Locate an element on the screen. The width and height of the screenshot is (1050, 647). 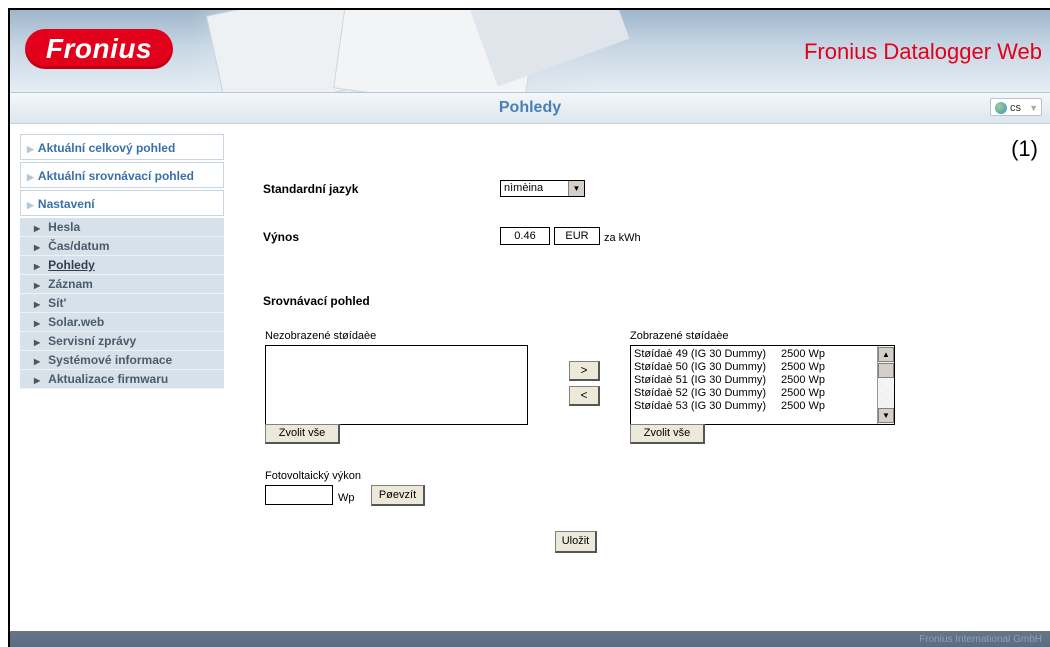
hidden-inverters-label: Nezobrazené støídaèe is located at coordinates (321, 336).